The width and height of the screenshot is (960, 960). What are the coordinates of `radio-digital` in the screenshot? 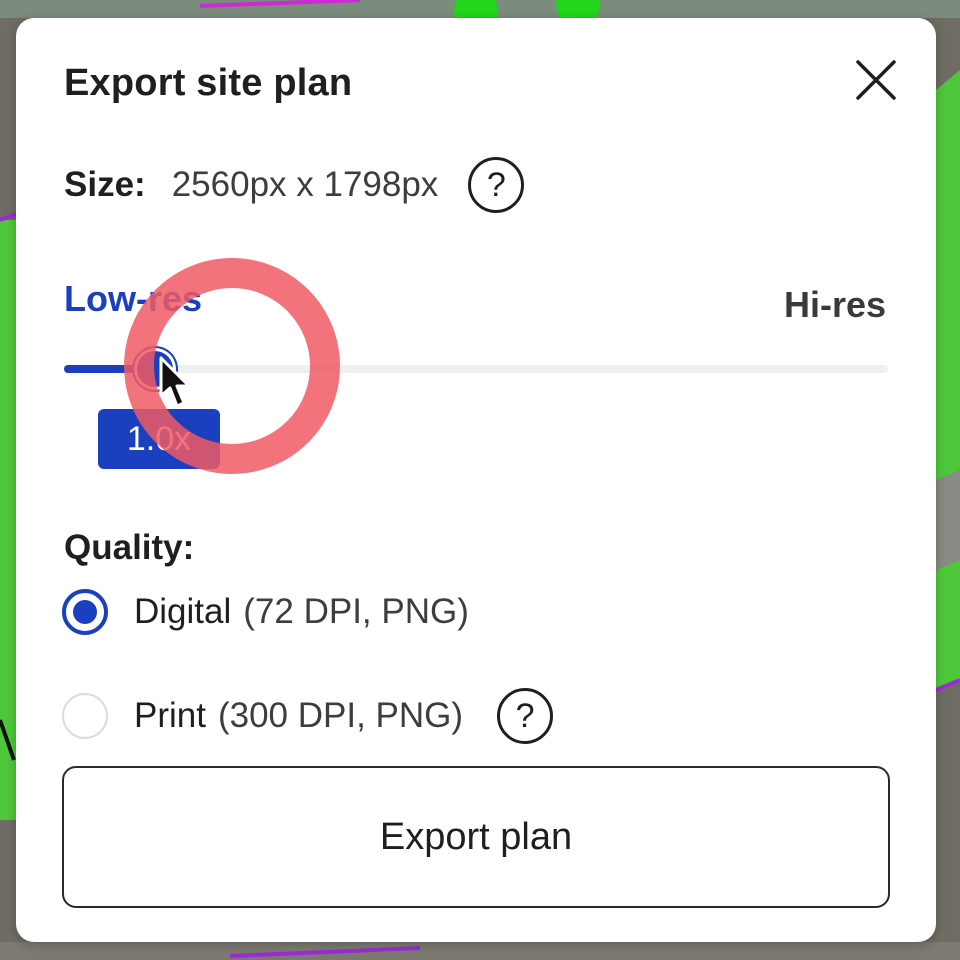 It's located at (85, 612).